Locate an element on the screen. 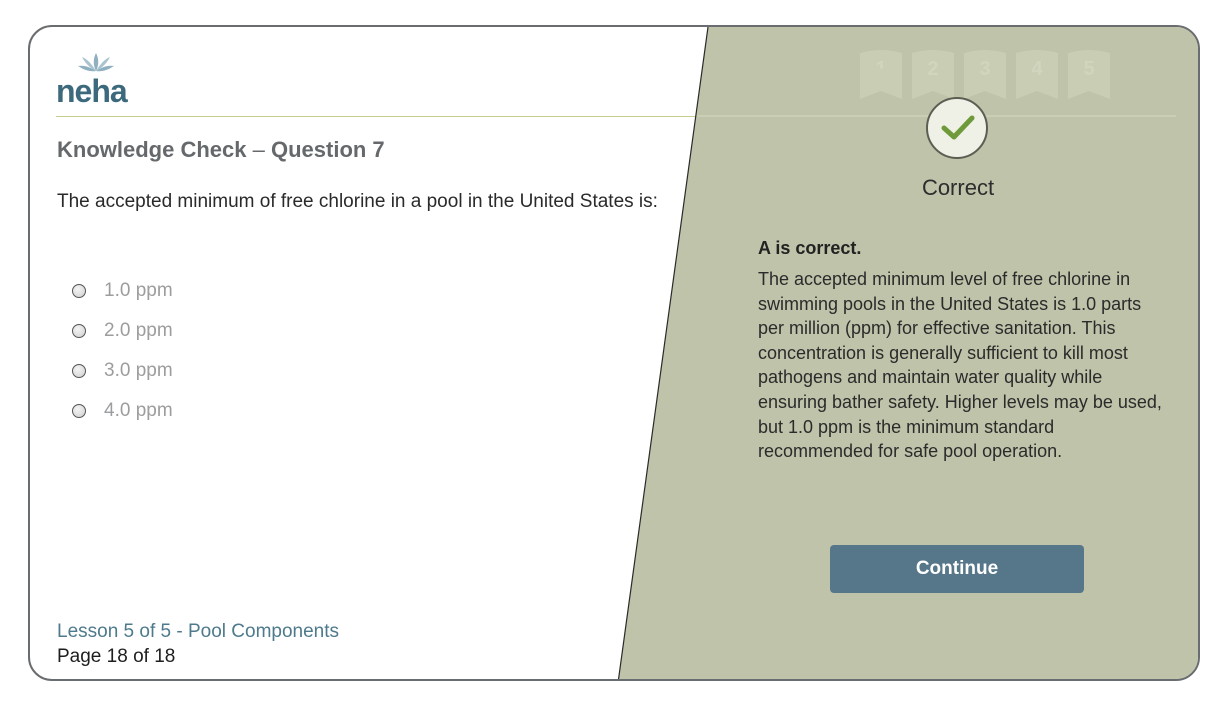 This screenshot has width=1222, height=718. feedback-status: Correct is located at coordinates (958, 187).